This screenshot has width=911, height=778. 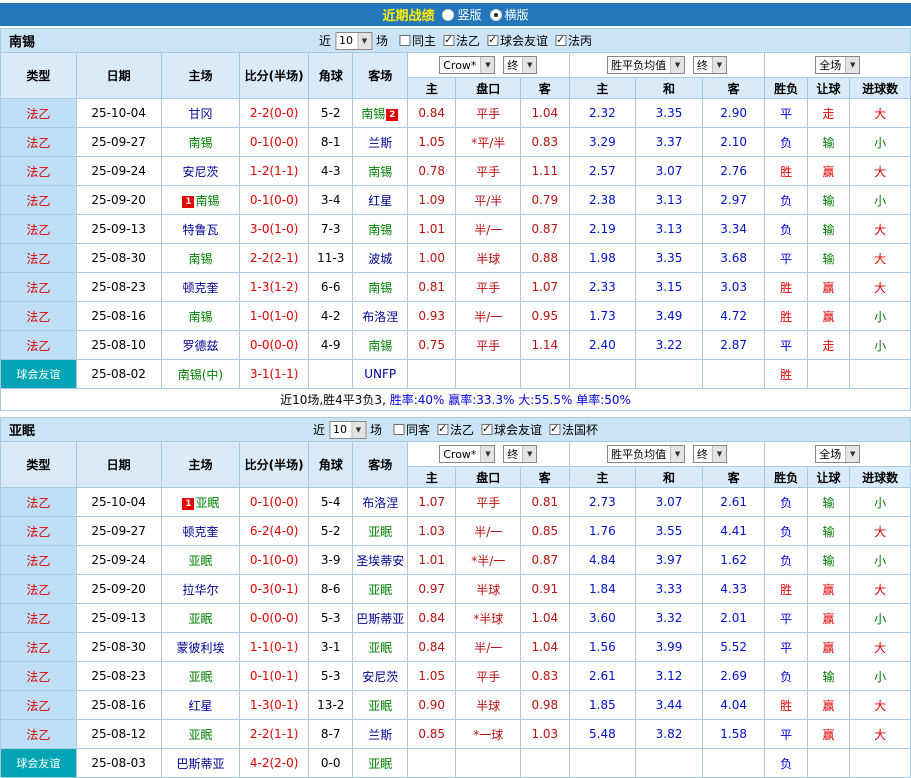 I want to click on euro-away-odds: 3.03, so click(x=733, y=287).